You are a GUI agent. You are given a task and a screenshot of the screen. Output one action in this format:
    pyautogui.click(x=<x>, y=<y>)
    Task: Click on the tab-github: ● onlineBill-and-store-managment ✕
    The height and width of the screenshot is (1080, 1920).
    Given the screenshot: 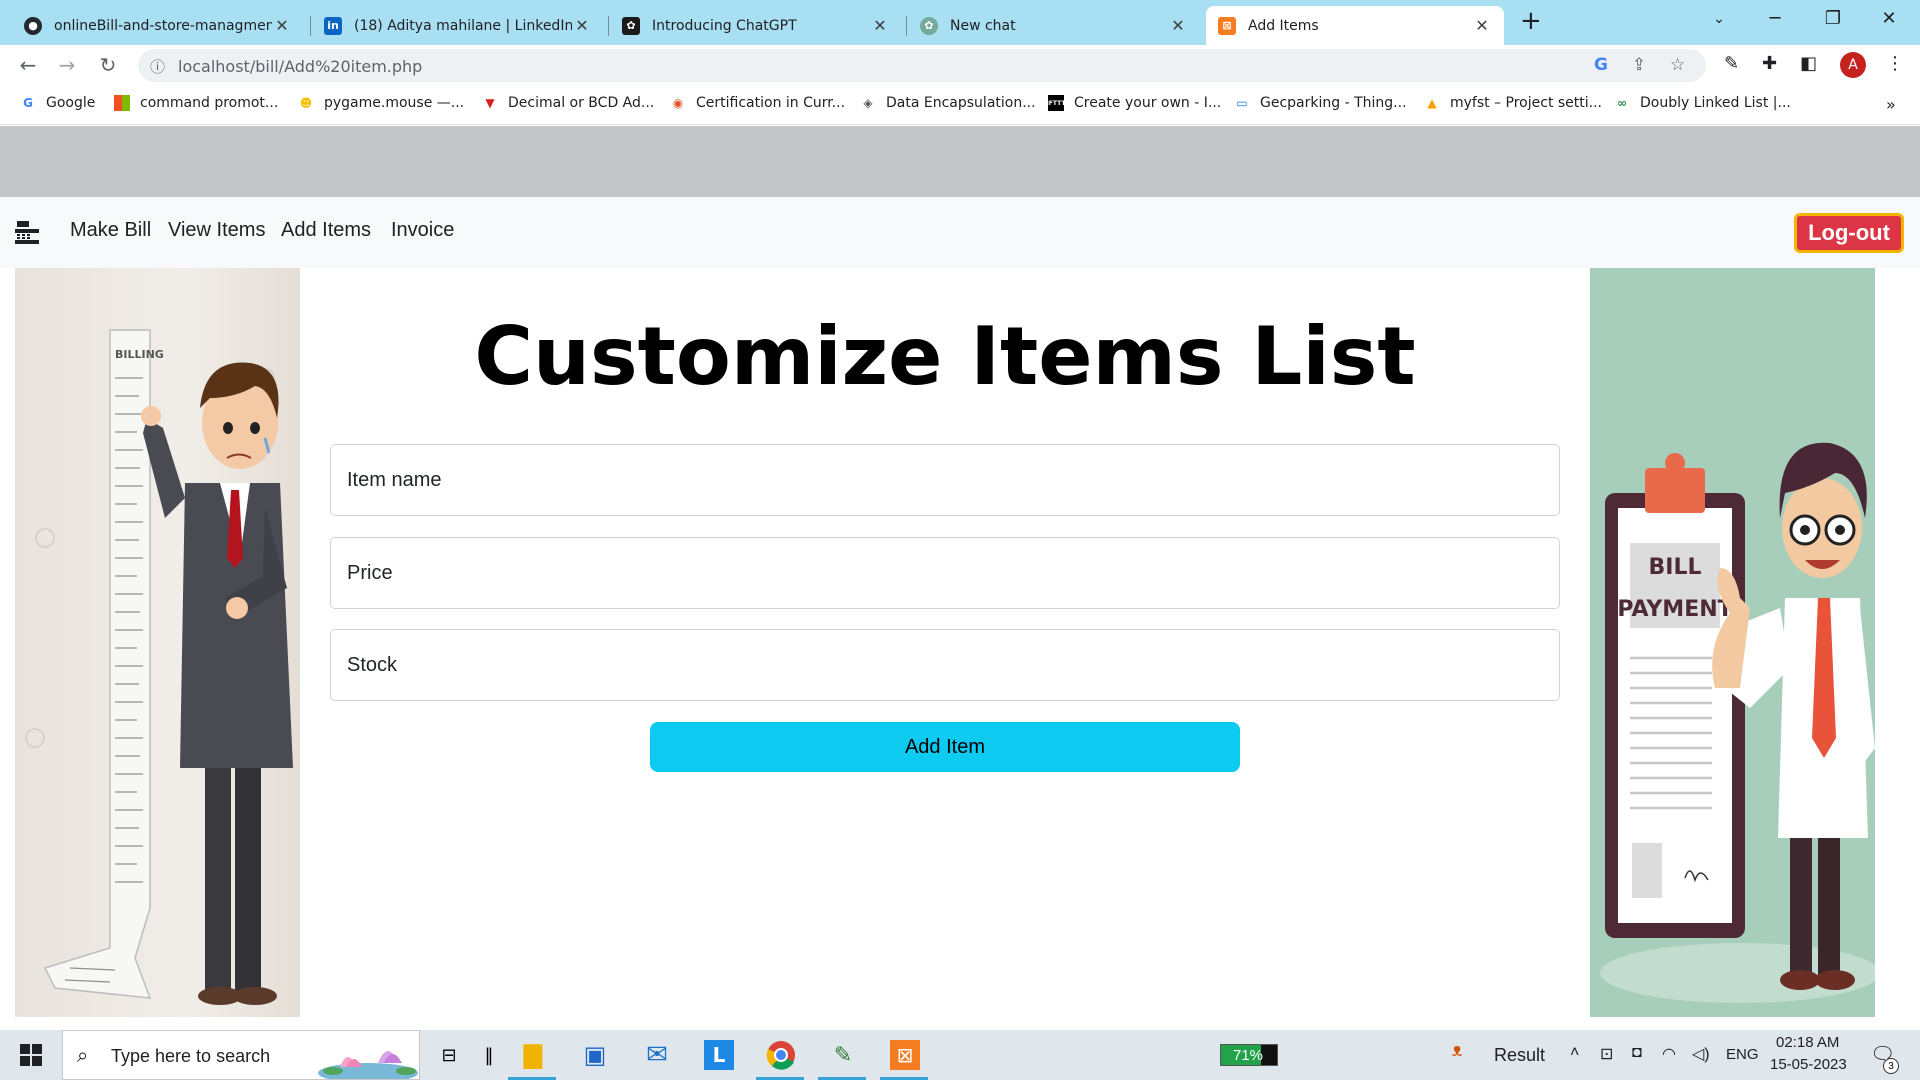 What is the action you would take?
    pyautogui.click(x=158, y=25)
    